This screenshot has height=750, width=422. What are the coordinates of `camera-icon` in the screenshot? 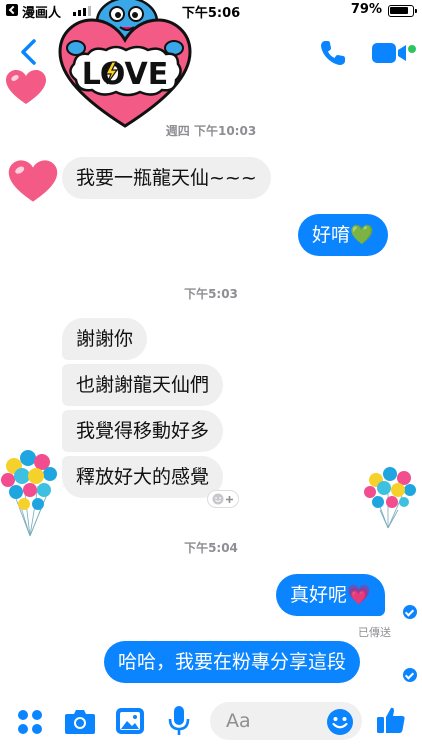 It's located at (80, 721).